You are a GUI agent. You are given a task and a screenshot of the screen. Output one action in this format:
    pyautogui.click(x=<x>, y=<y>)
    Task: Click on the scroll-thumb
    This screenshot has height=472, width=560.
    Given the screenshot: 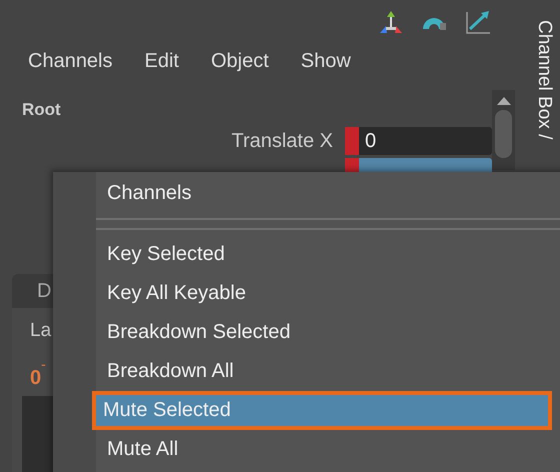 What is the action you would take?
    pyautogui.click(x=503, y=134)
    